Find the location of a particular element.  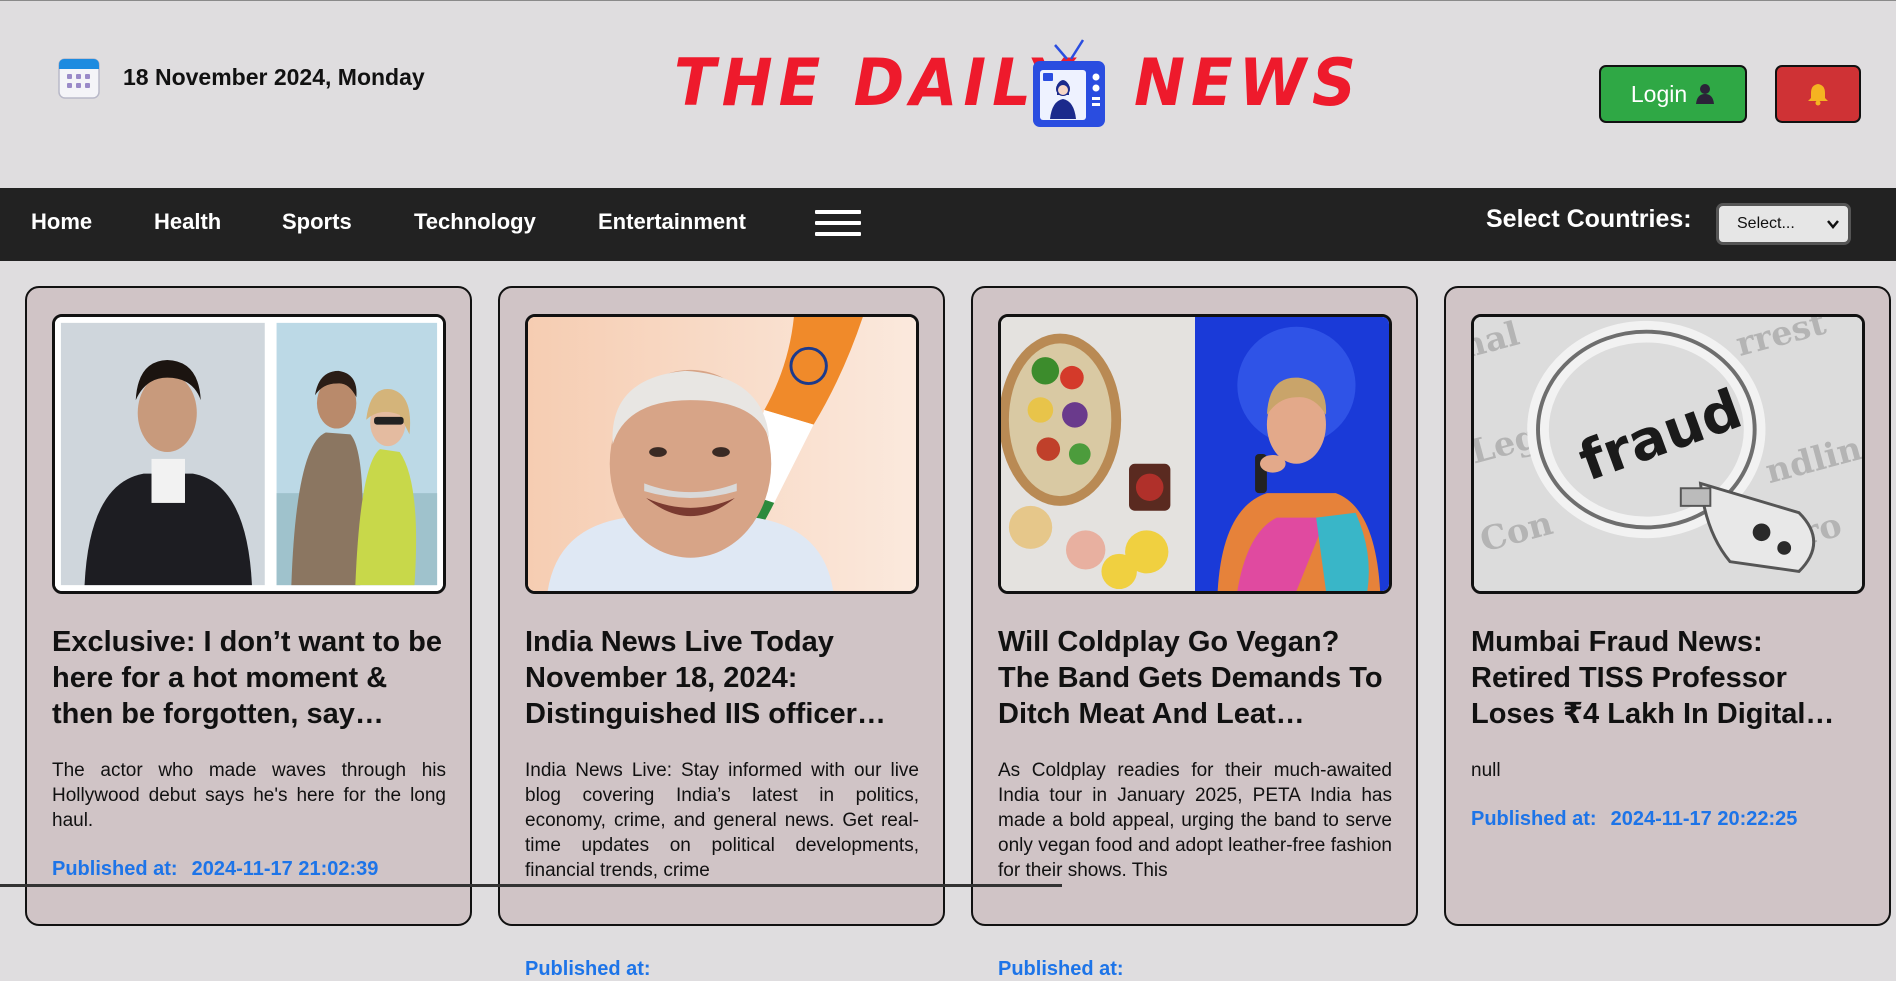

nav-home: Home is located at coordinates (61, 222).